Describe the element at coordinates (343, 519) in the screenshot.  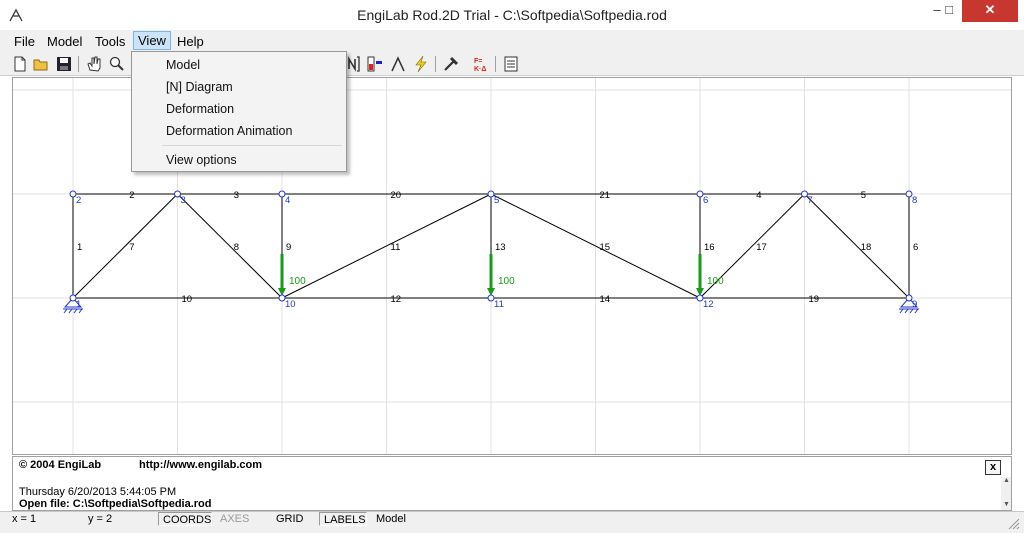
I see `status-labels-toggle: LABELS` at that location.